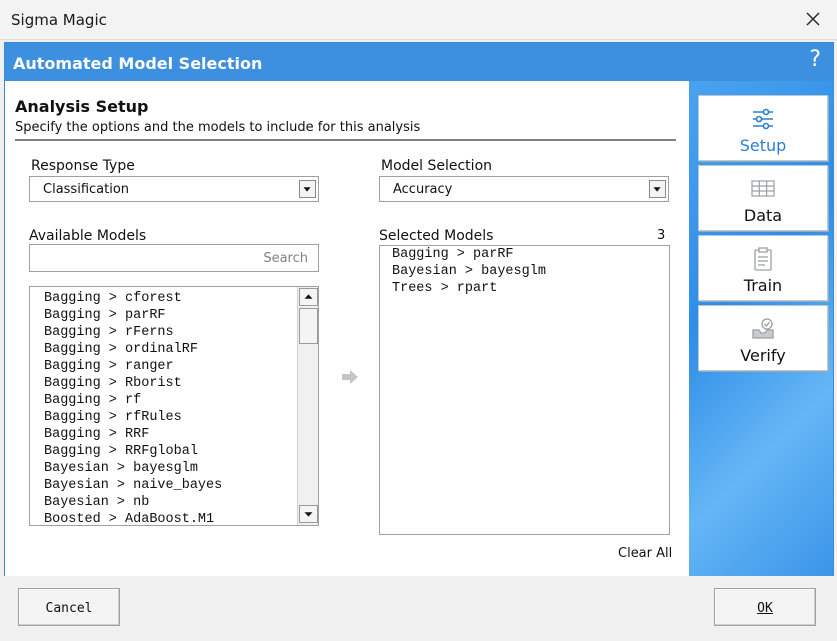  I want to click on list-item: Bagging > cforest, so click(113, 298).